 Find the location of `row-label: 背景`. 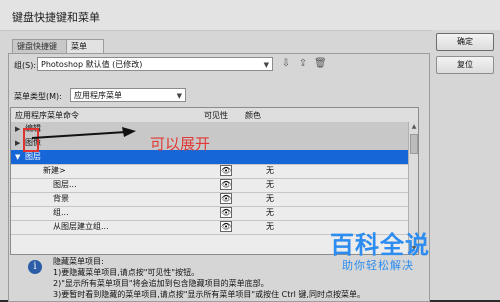

row-label: 背景 is located at coordinates (61, 198).